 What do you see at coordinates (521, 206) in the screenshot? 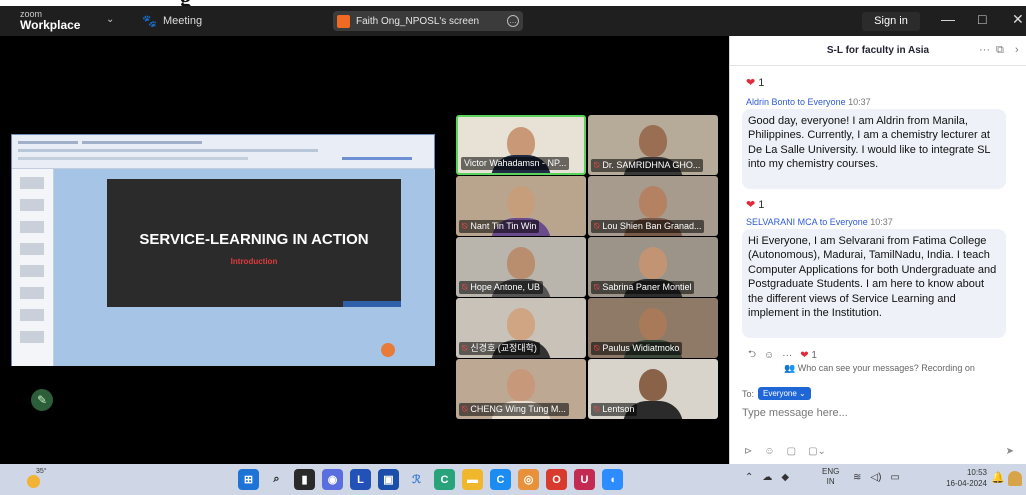
I see `video-tile: ⍉ Nant Tin Tin Win` at bounding box center [521, 206].